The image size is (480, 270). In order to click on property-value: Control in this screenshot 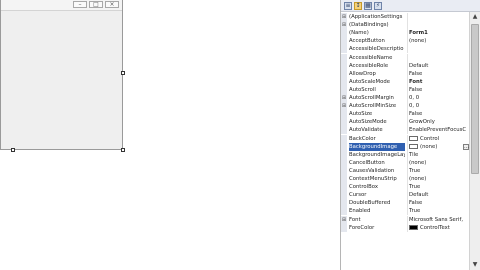, I will do `click(439, 138)`.